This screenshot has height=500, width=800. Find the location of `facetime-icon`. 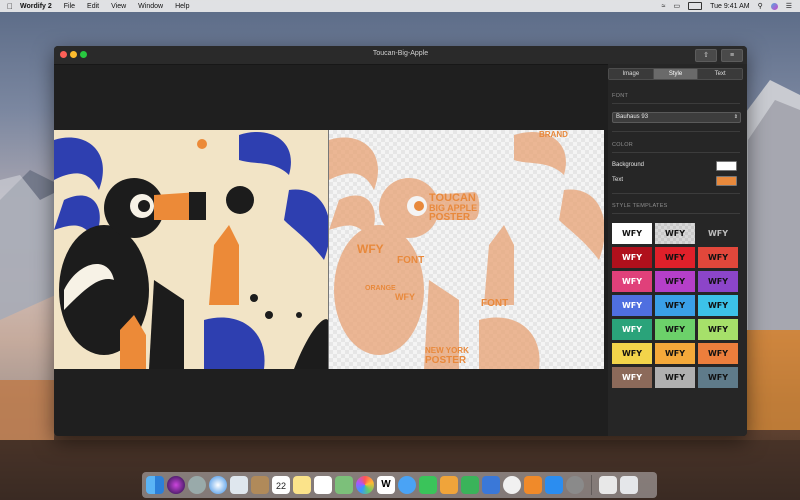

facetime-icon is located at coordinates (428, 485).